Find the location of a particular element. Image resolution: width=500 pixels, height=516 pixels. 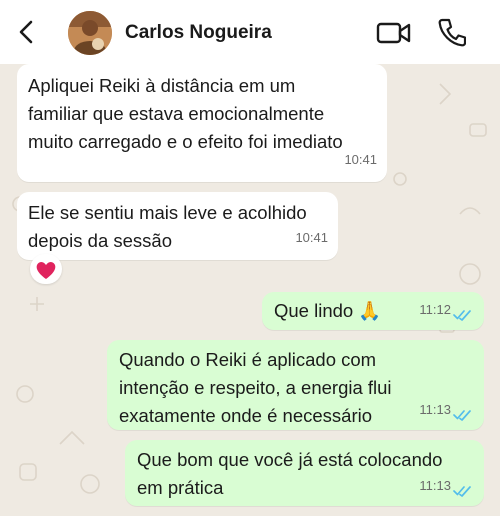

message-line: depois da sessão is located at coordinates (100, 240).